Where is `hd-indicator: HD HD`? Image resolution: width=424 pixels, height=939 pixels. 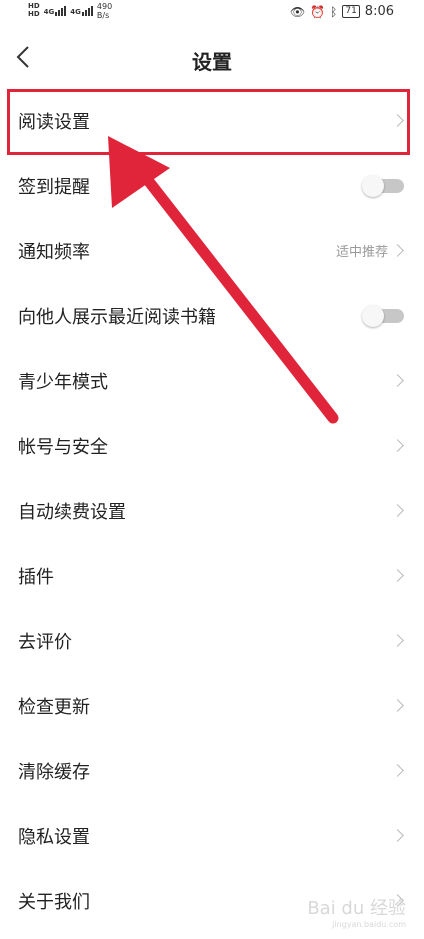
hd-indicator: HD HD is located at coordinates (34, 10).